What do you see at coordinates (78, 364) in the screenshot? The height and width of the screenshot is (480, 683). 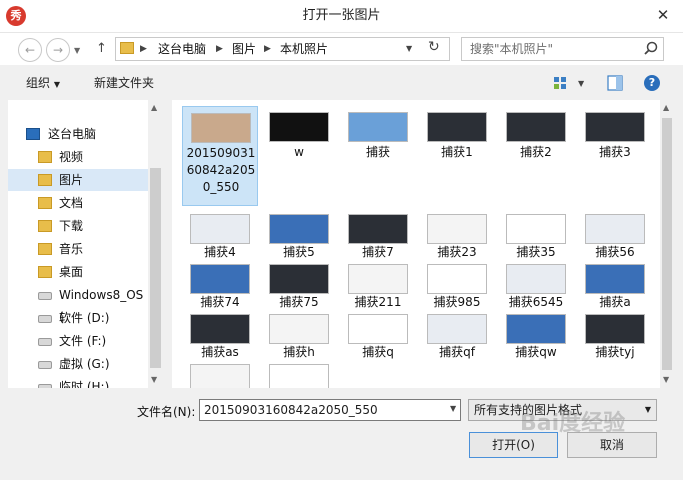 I see `sidebar-item: 虚拟 (G:)` at bounding box center [78, 364].